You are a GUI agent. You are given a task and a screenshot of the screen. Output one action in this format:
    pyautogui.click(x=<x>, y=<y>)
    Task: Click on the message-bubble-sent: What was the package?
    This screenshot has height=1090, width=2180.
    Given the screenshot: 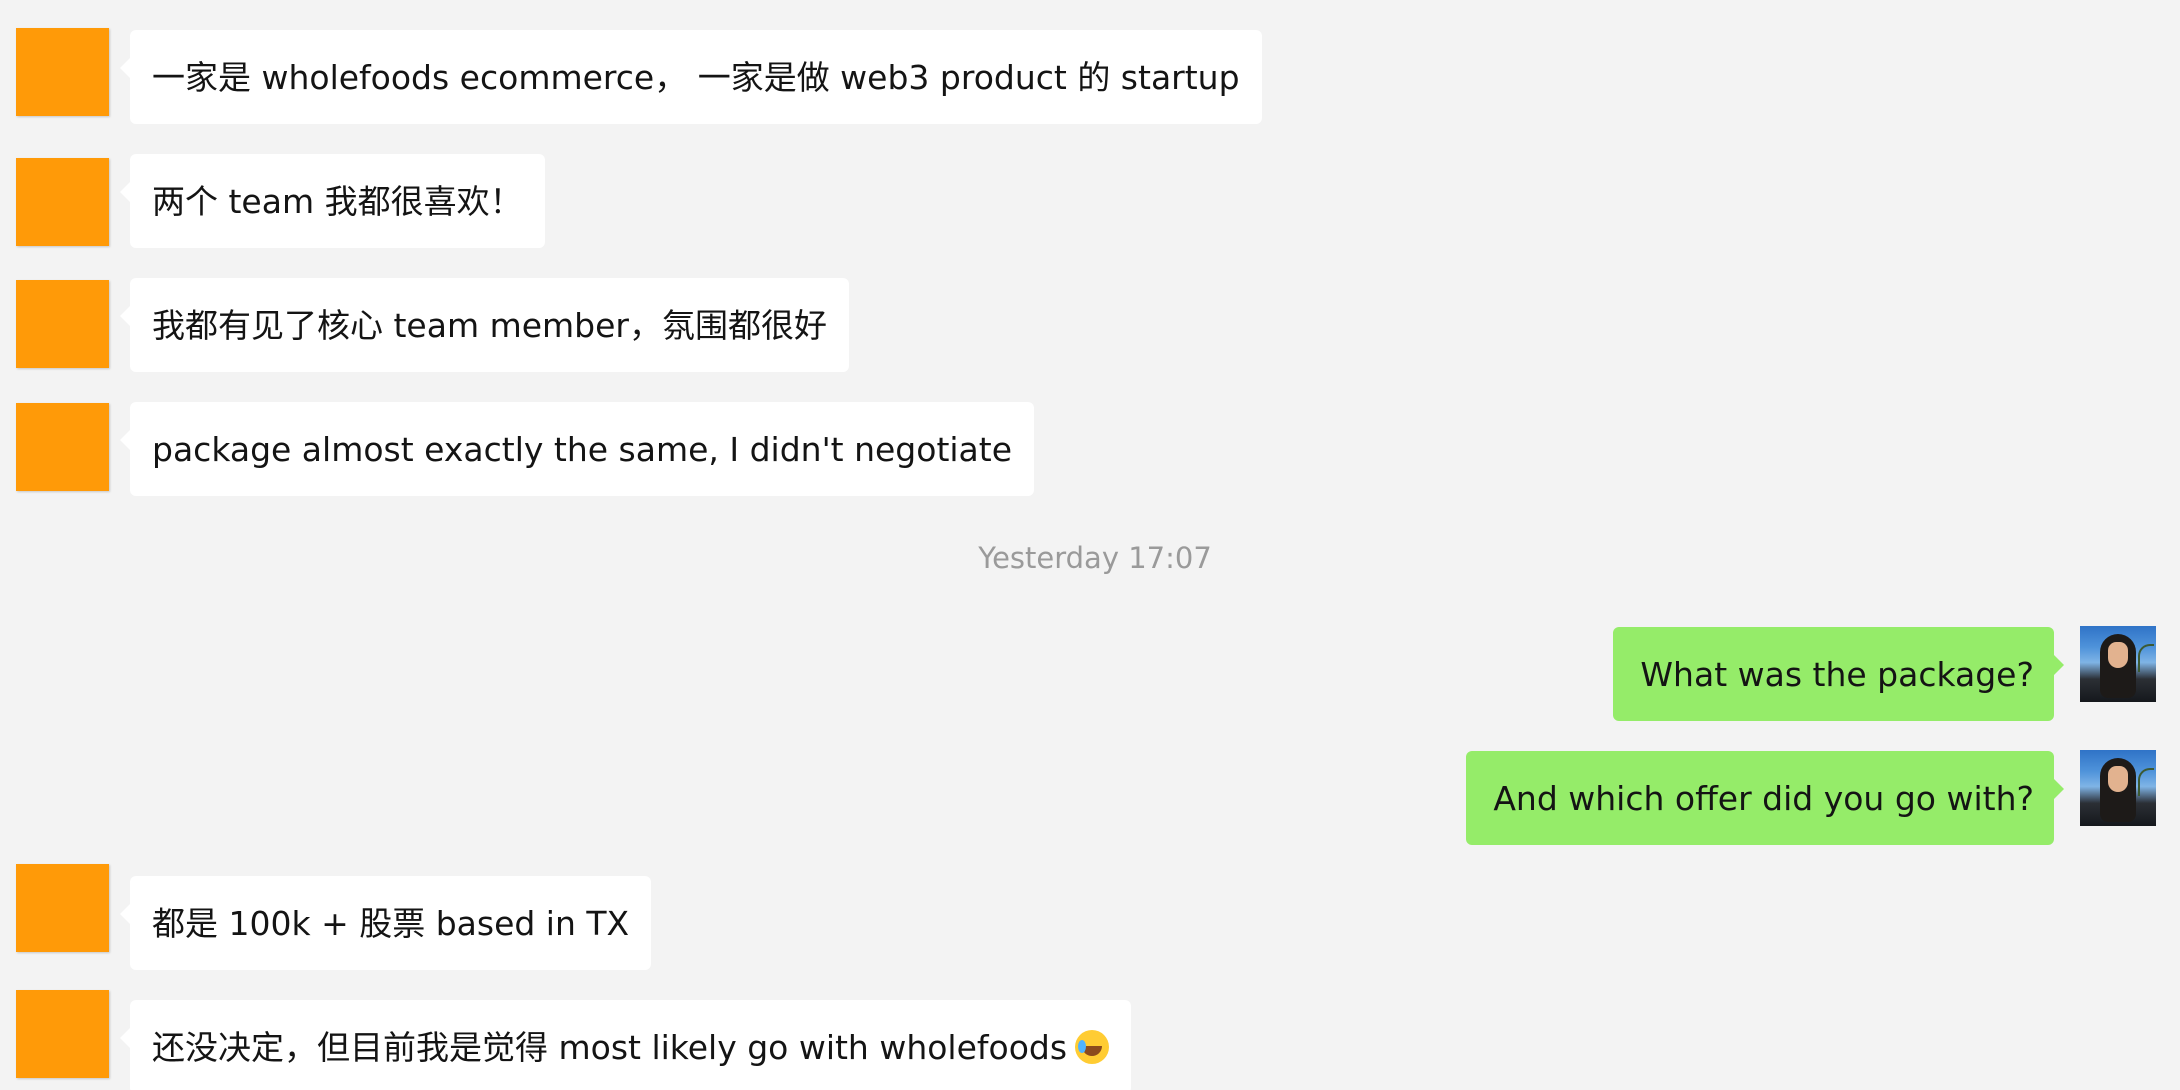 What is the action you would take?
    pyautogui.click(x=1838, y=674)
    